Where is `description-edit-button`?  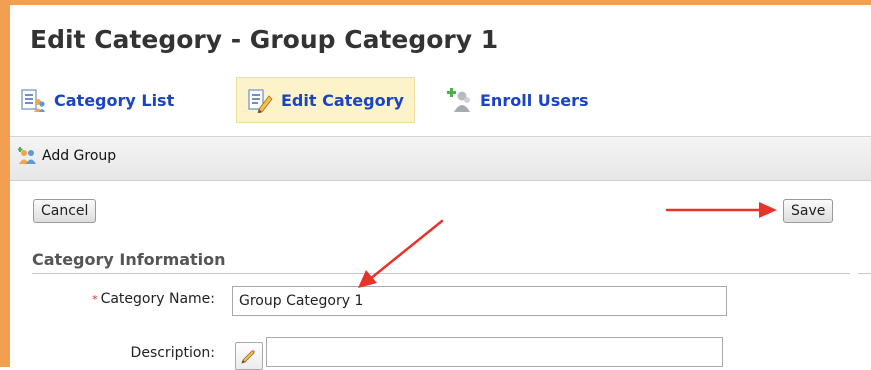
description-edit-button is located at coordinates (249, 356).